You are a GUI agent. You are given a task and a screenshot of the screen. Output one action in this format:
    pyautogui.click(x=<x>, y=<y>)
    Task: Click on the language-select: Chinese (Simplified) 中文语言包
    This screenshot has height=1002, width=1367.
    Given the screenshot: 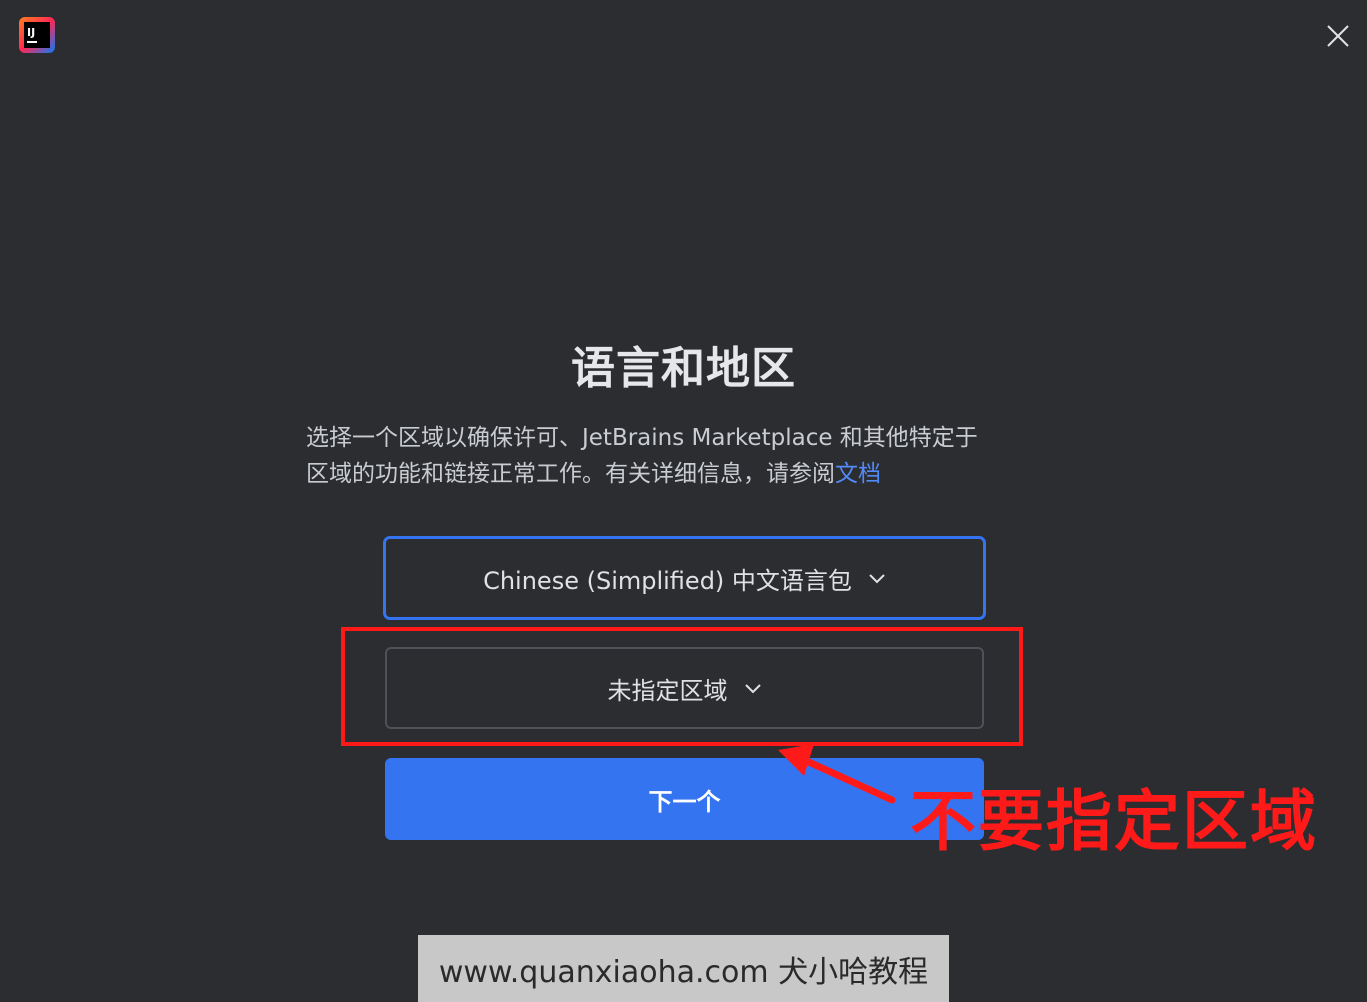 What is the action you would take?
    pyautogui.click(x=684, y=578)
    